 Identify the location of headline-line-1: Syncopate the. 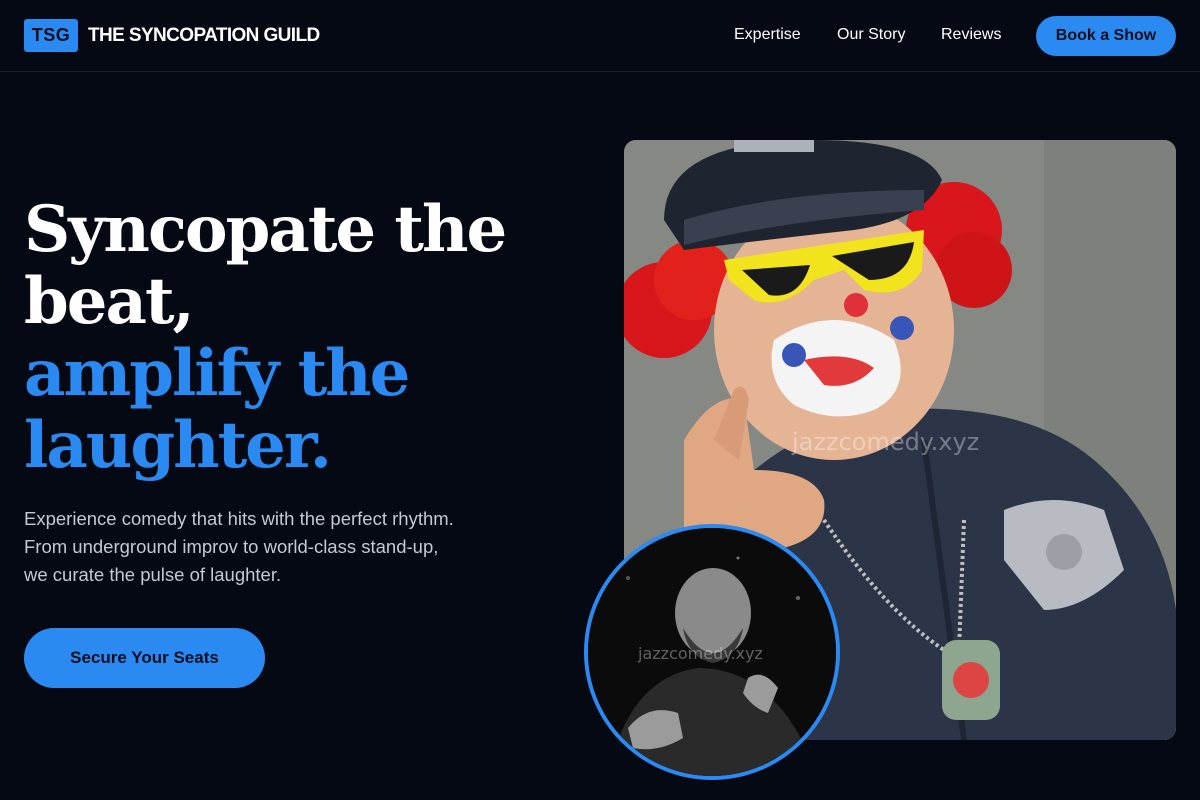
(265, 229).